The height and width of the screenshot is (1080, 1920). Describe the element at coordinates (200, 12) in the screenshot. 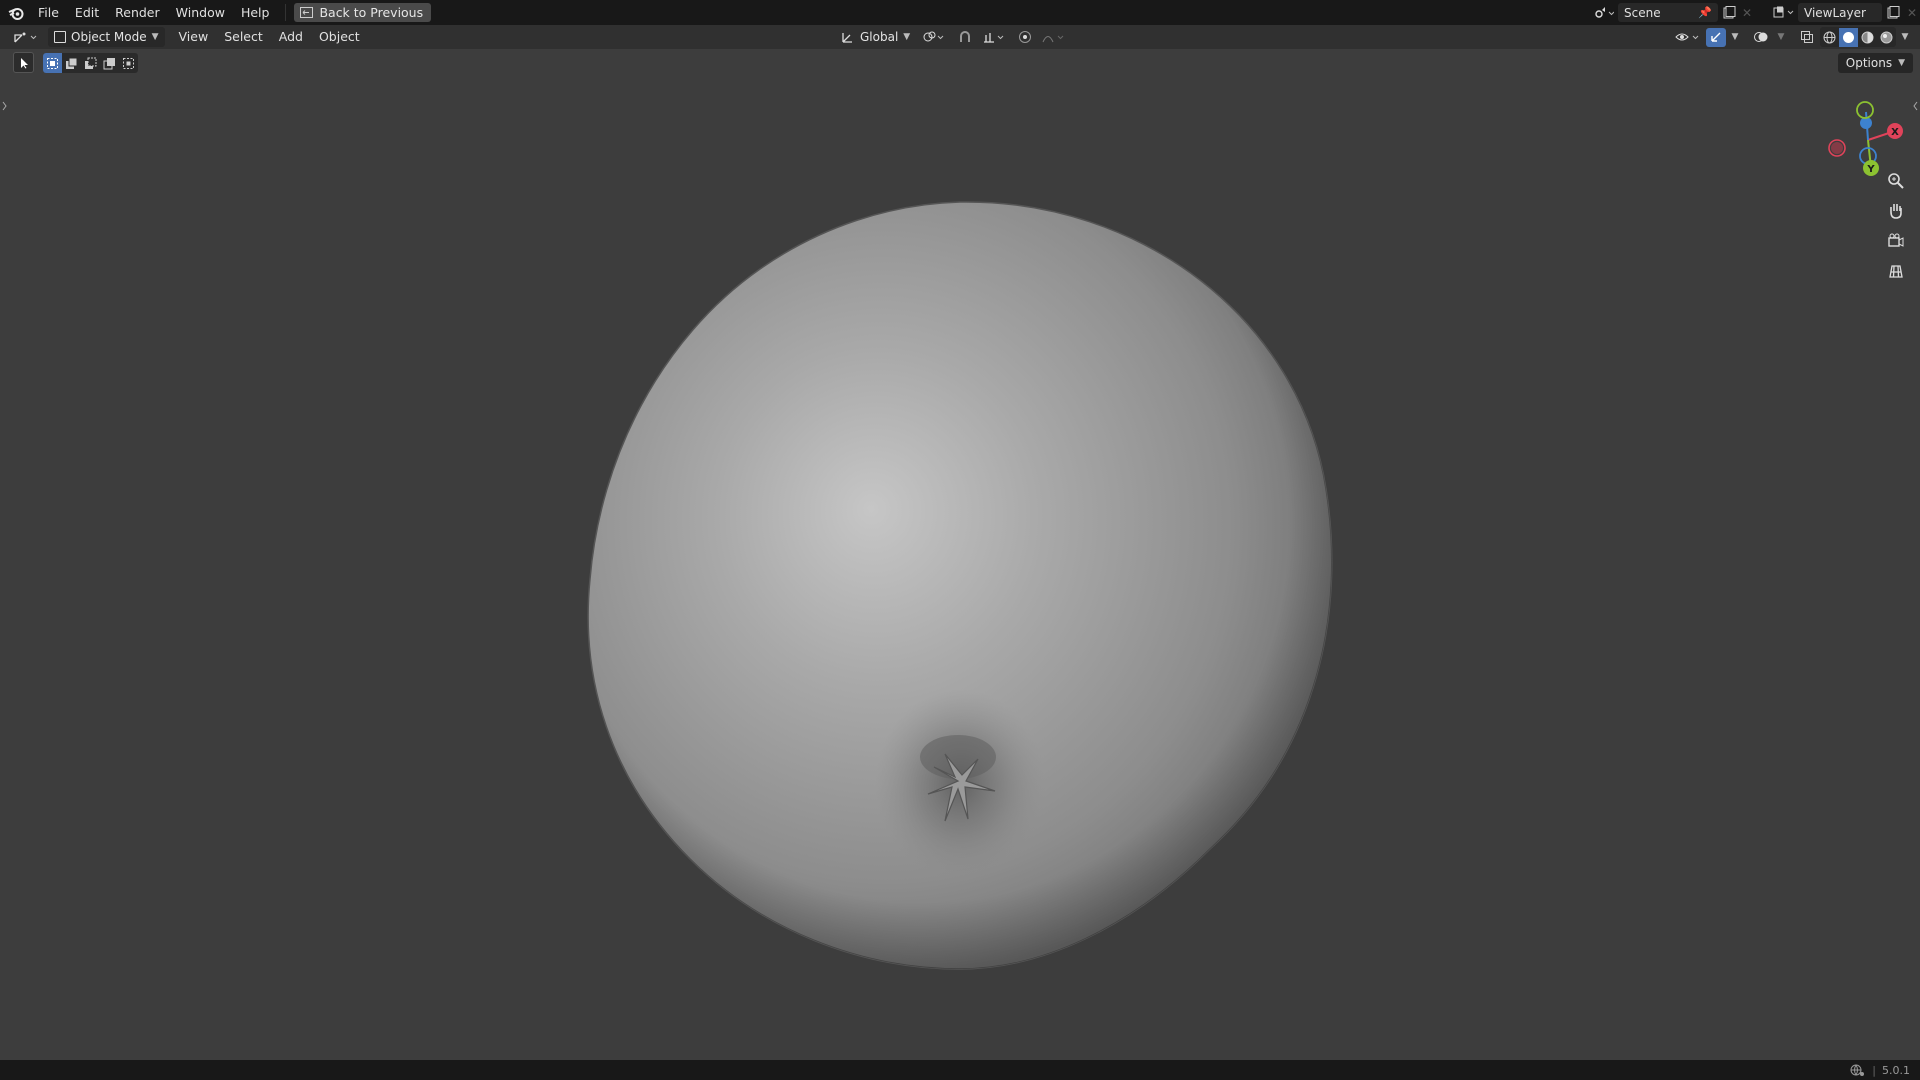

I see `menu-window: Window` at that location.